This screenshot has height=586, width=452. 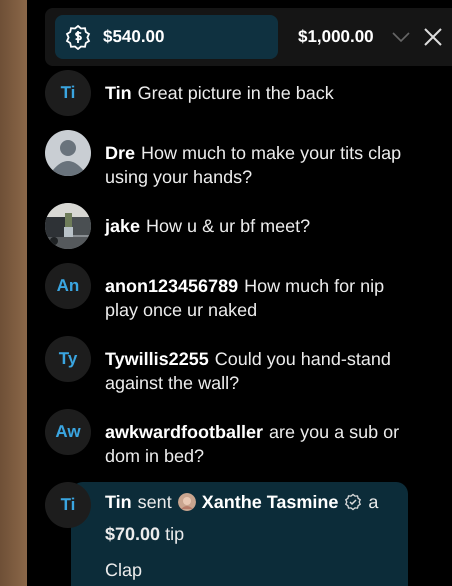 What do you see at coordinates (433, 37) in the screenshot?
I see `close-icon` at bounding box center [433, 37].